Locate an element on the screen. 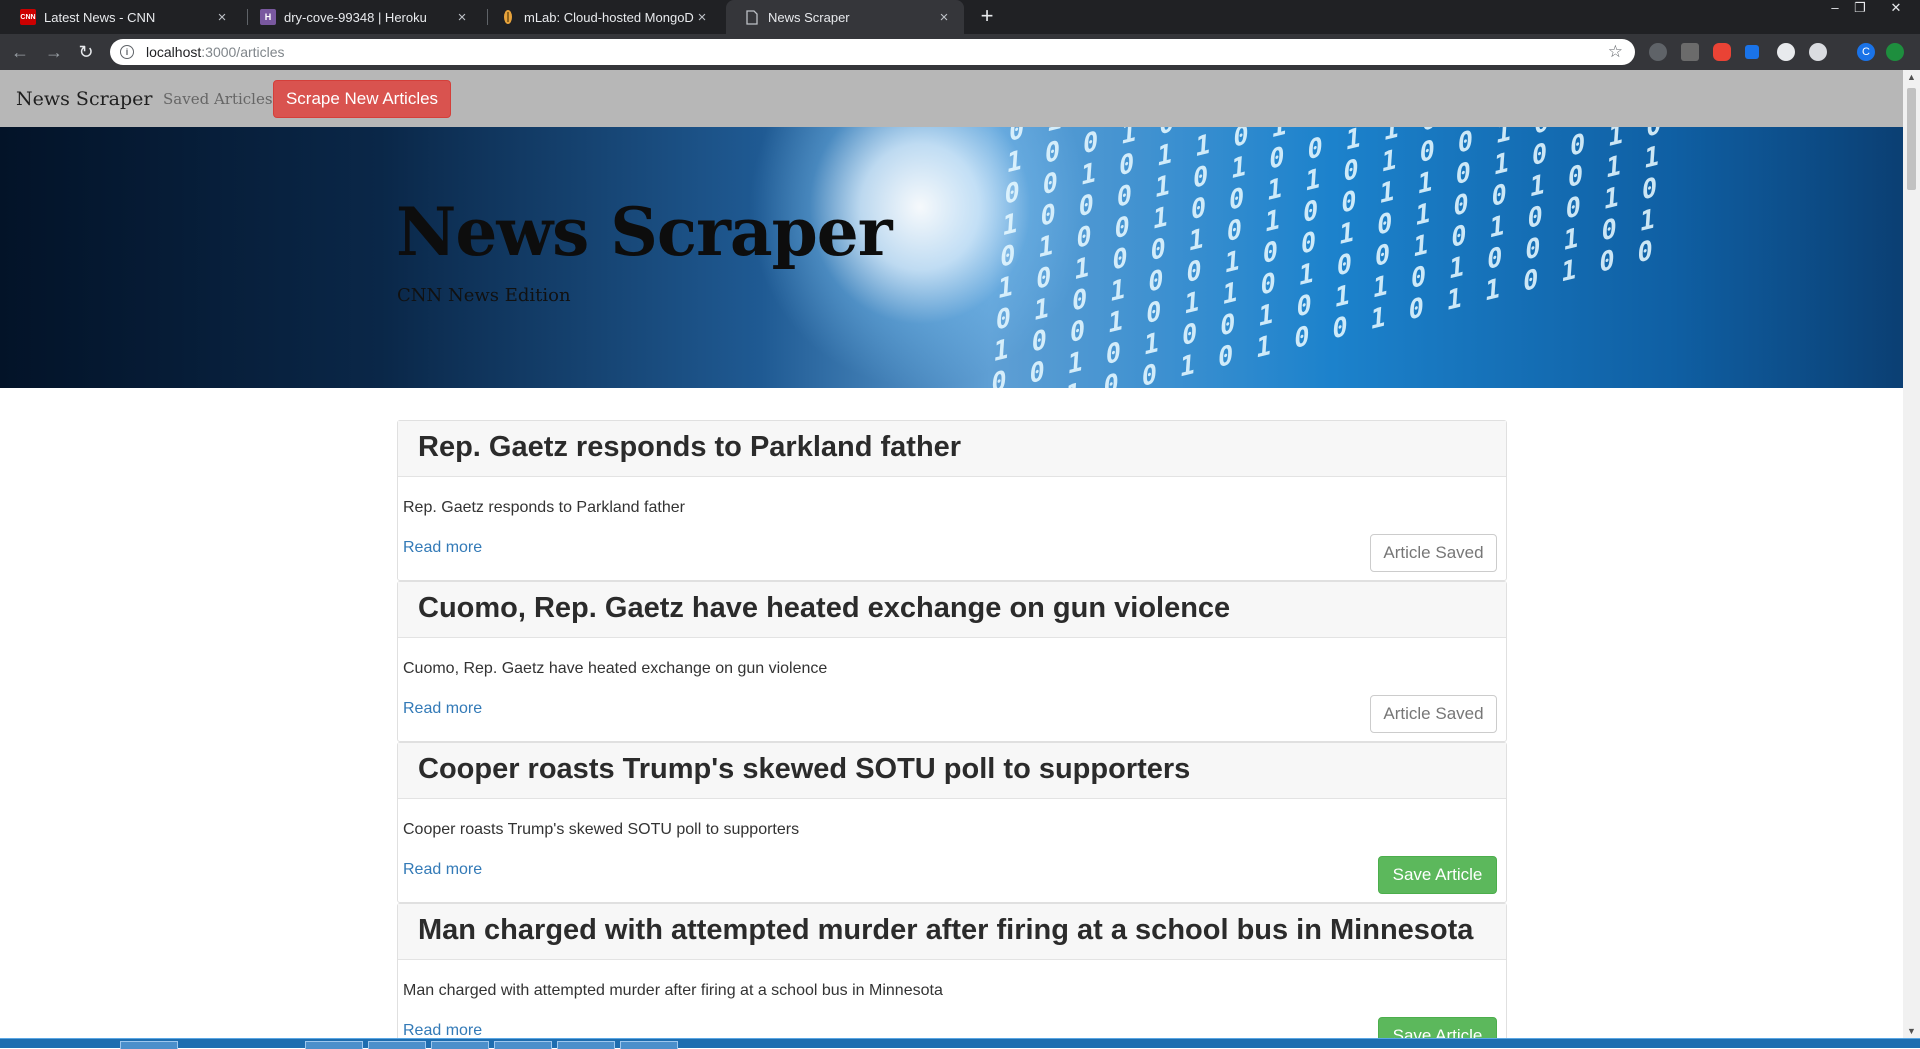 This screenshot has width=1920, height=1049. extension-circle-icon is located at coordinates (1786, 52).